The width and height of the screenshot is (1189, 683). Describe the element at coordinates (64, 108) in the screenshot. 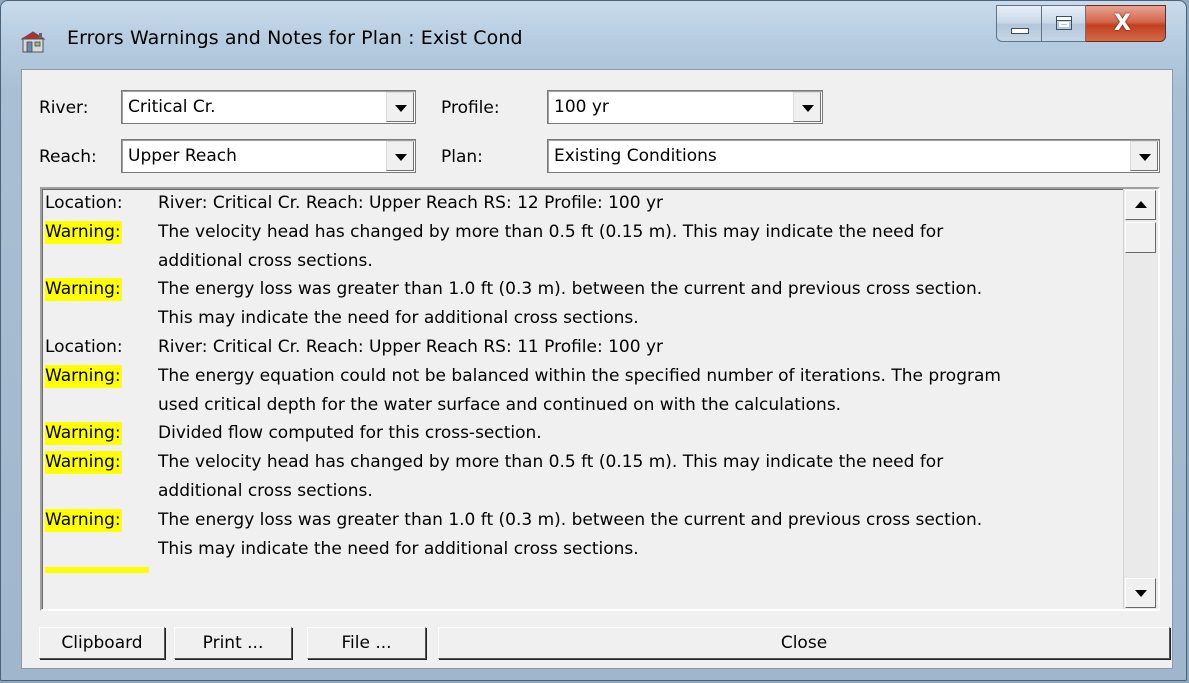

I see `river-label: River:` at that location.